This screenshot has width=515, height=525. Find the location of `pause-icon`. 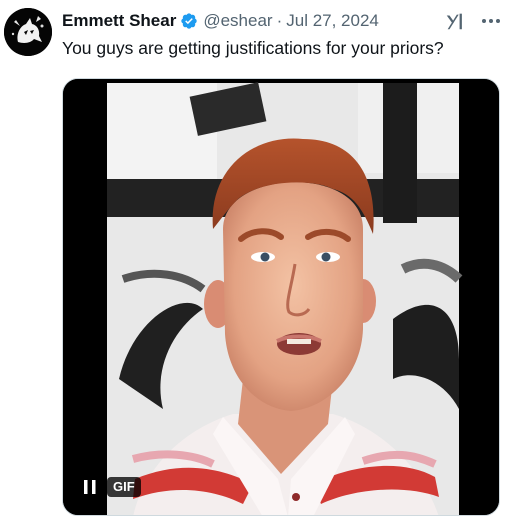

pause-icon is located at coordinates (90, 487).